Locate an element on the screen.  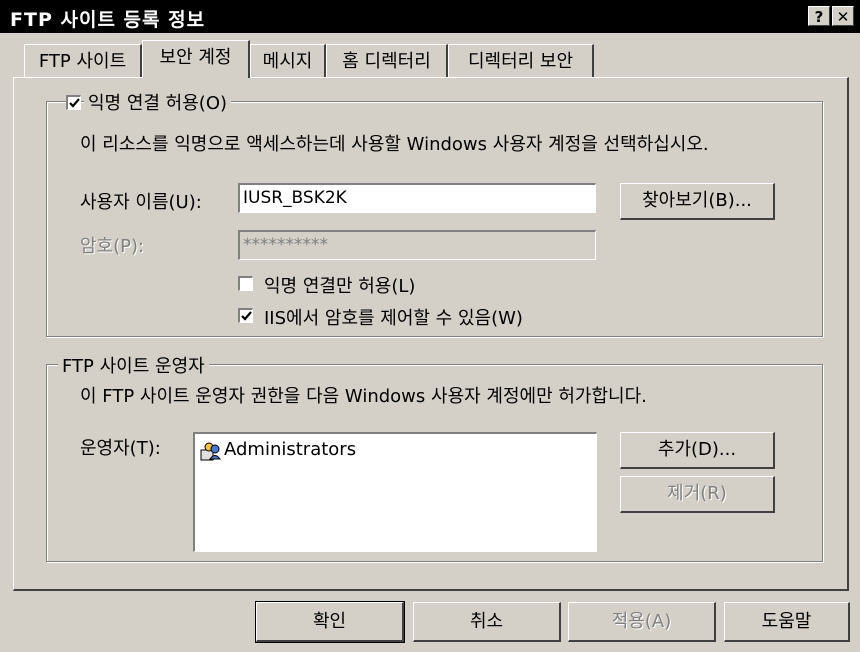
ok-button: 확인 is located at coordinates (330, 622).